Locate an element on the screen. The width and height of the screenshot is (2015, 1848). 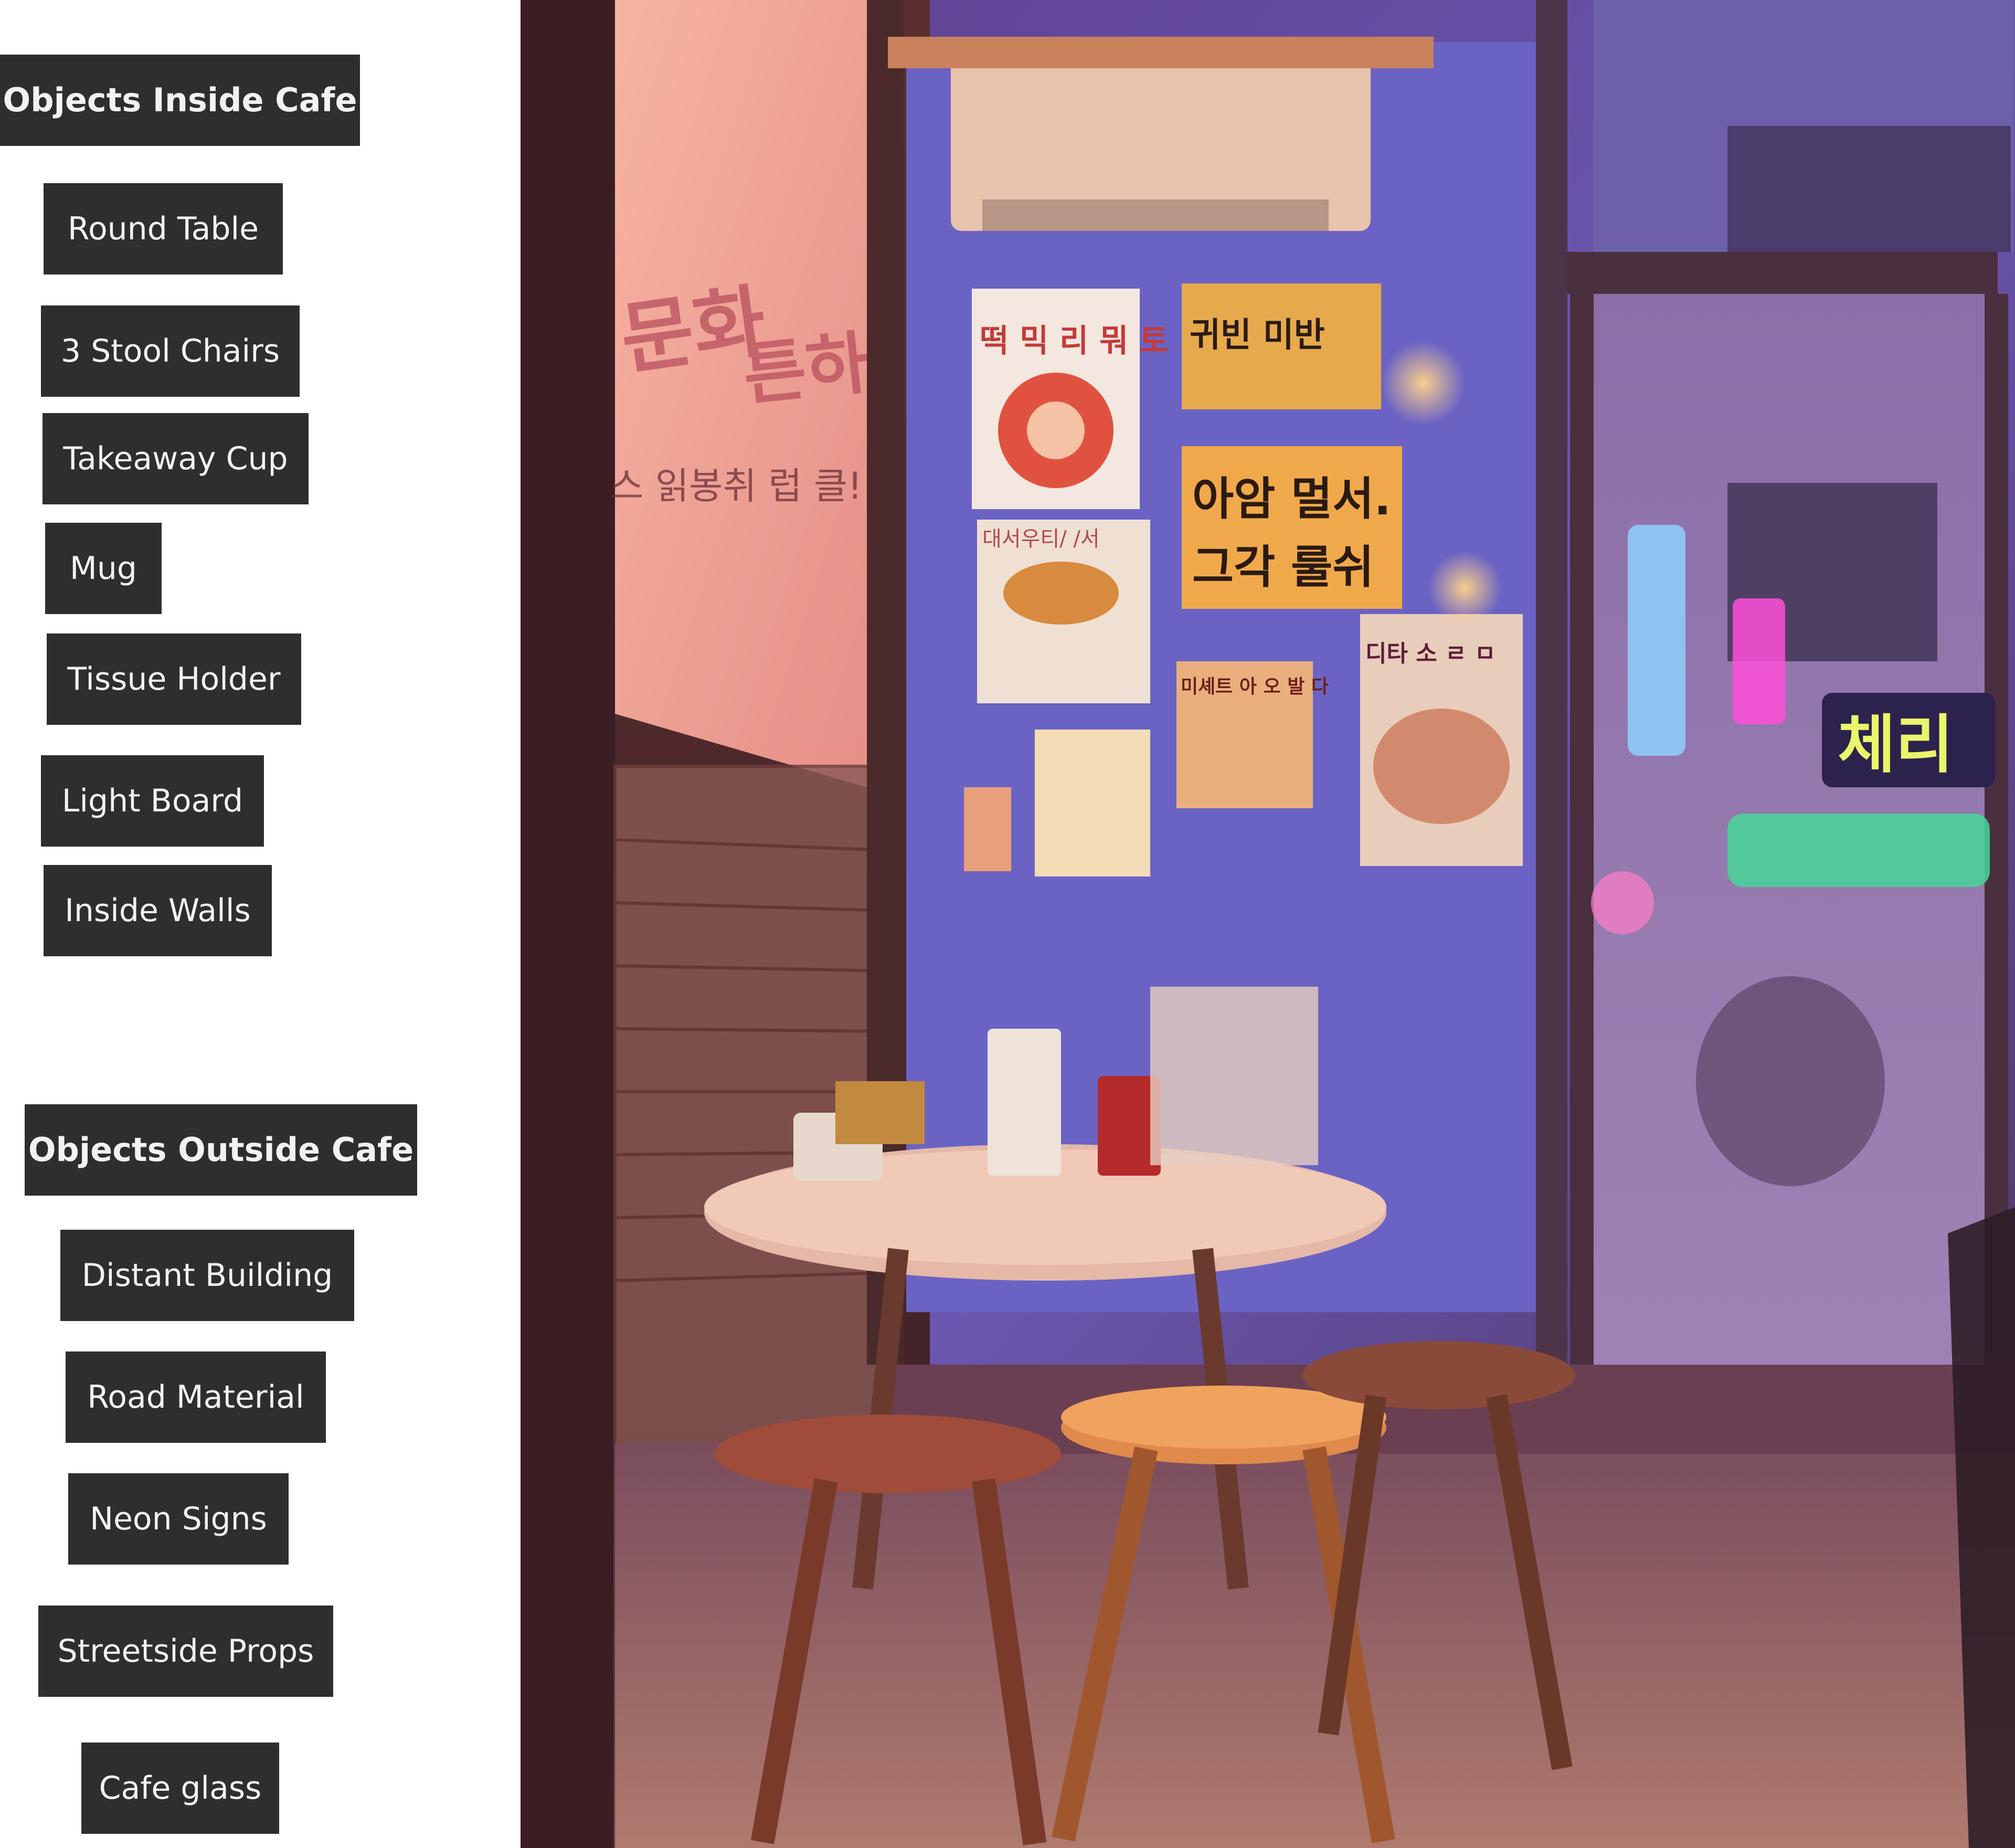
poster-text-3b: 그각 룰쉬 is located at coordinates (1283, 568).